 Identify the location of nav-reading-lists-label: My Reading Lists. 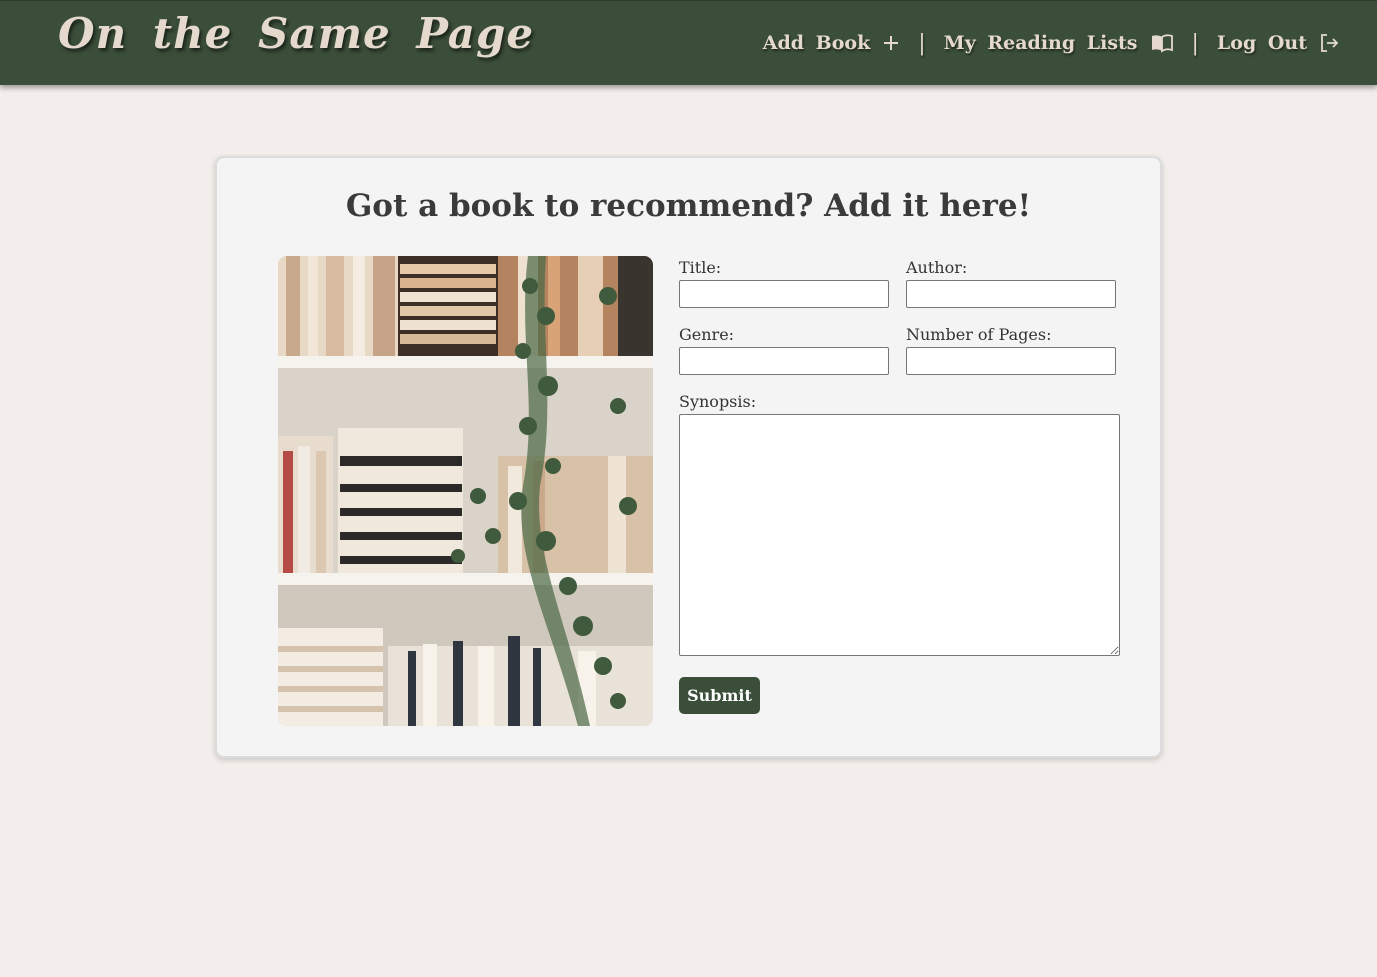
(1040, 43).